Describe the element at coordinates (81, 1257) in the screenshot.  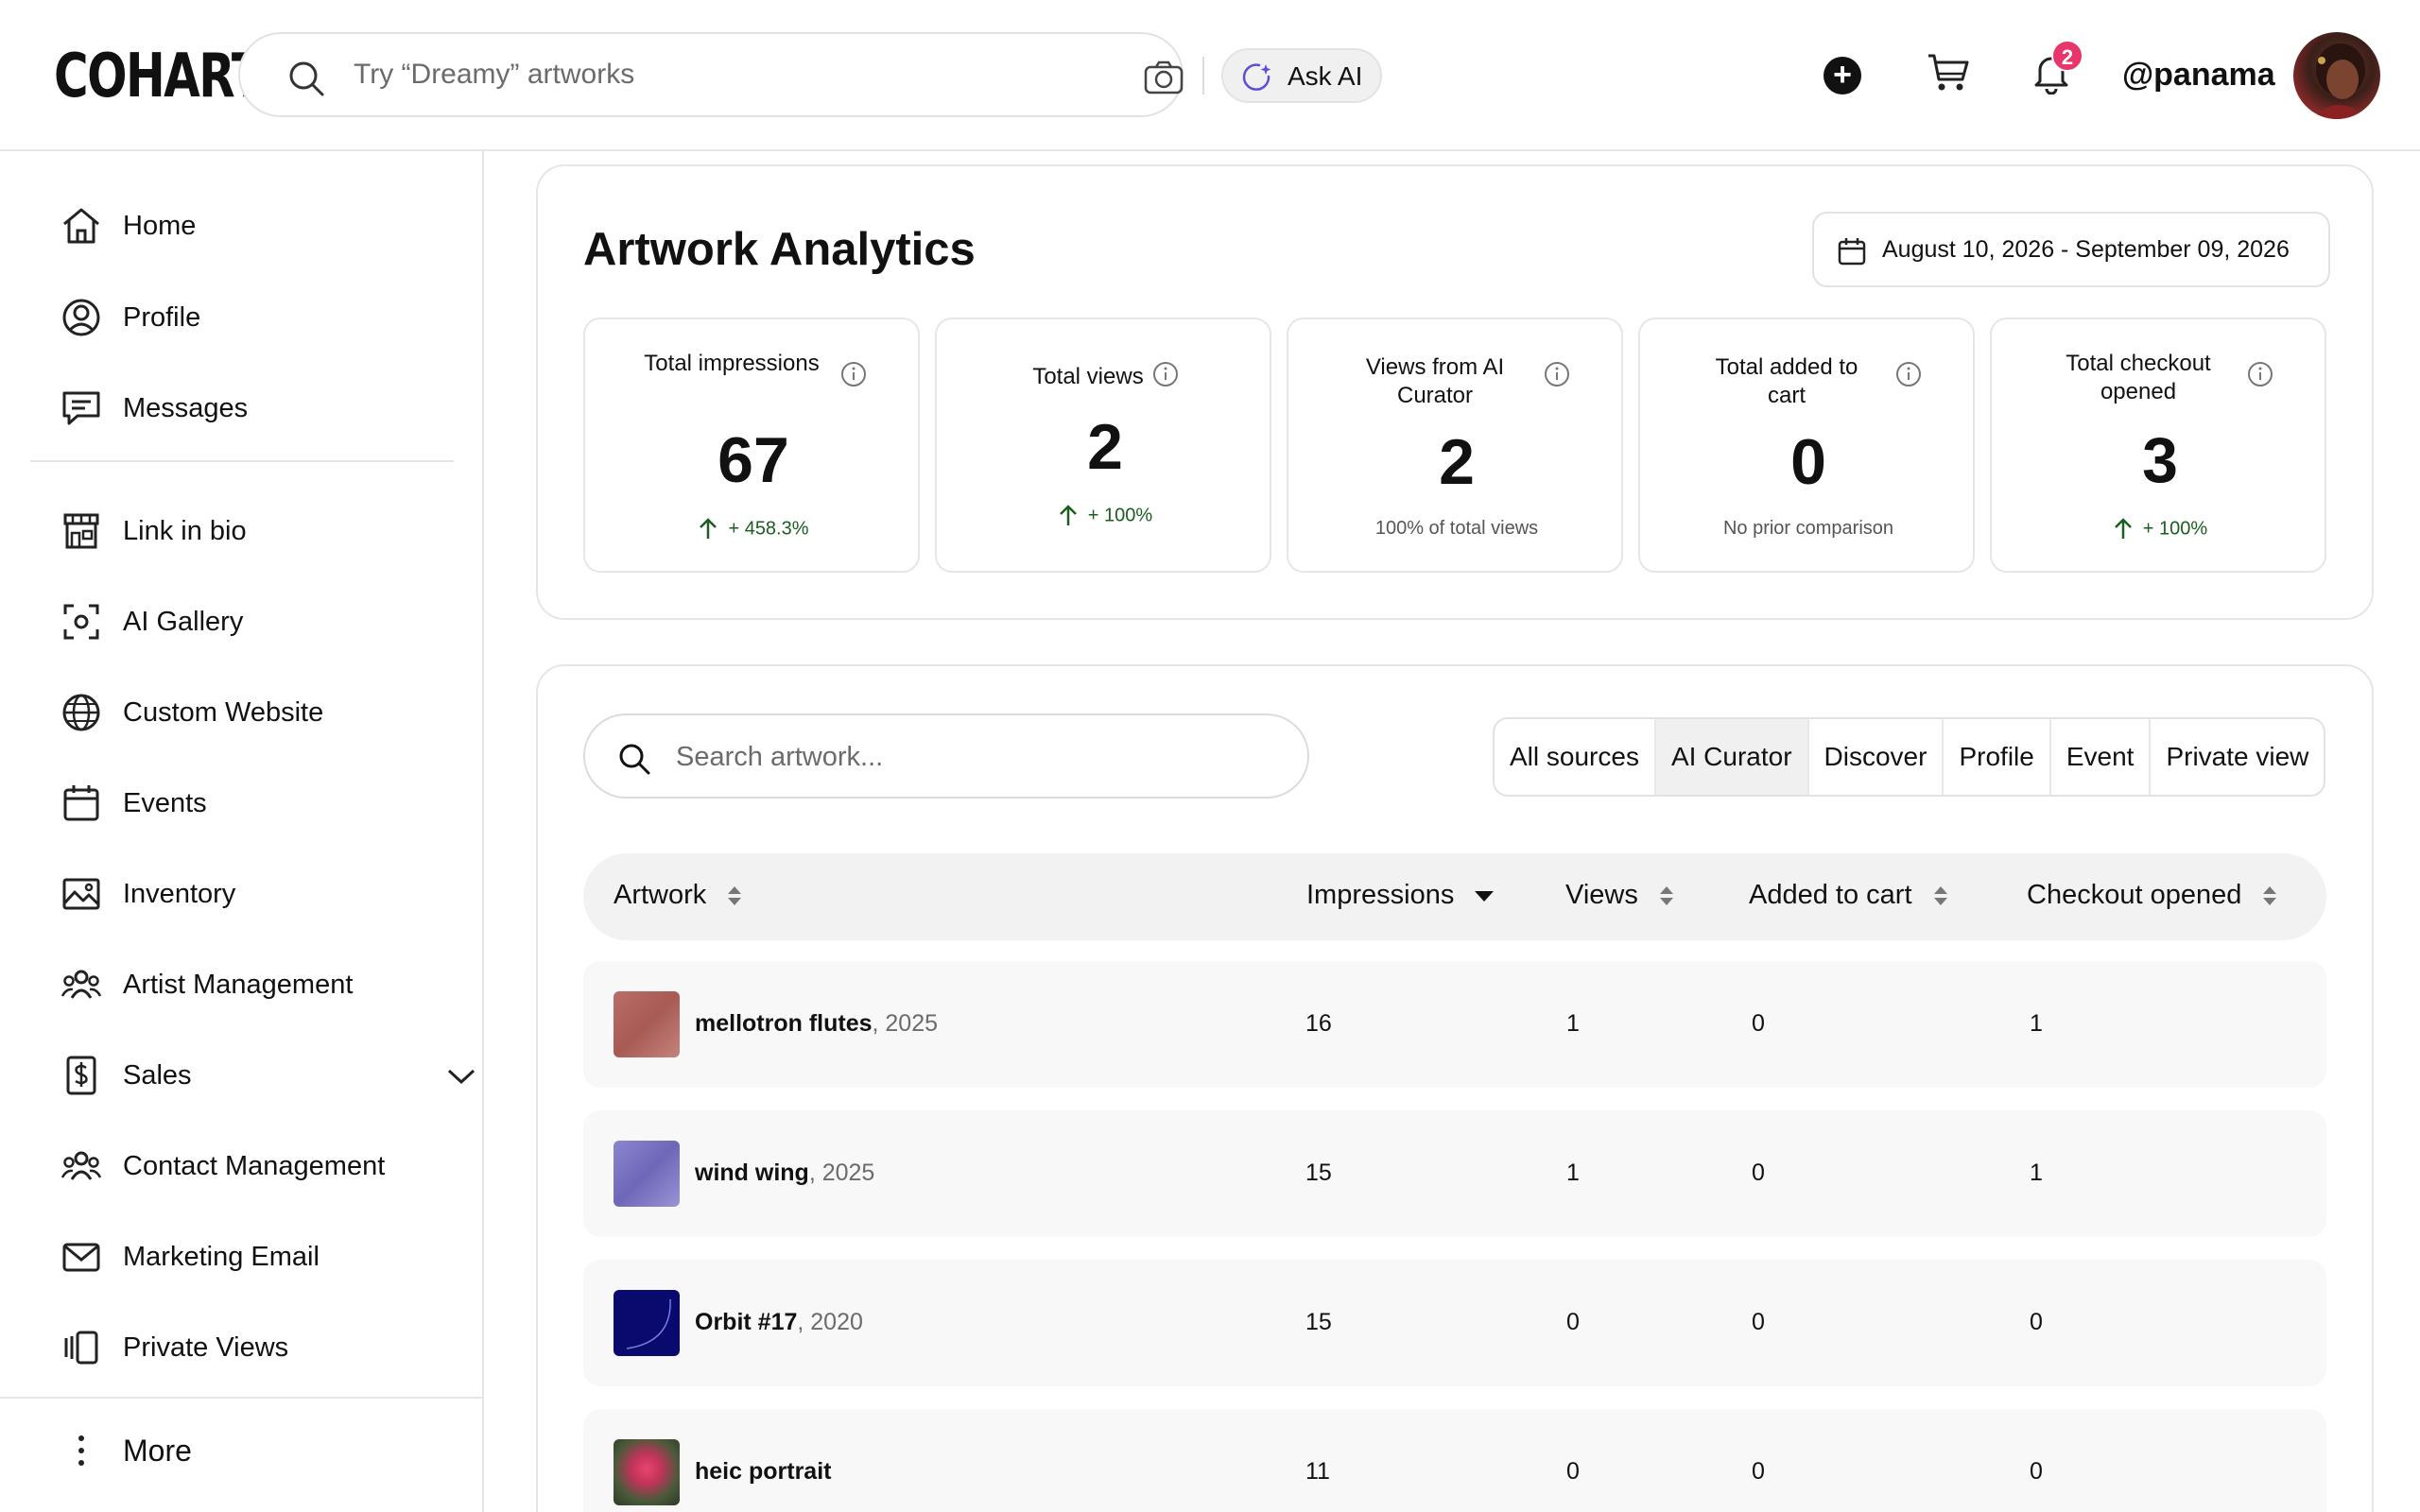
I see `mail-icon` at that location.